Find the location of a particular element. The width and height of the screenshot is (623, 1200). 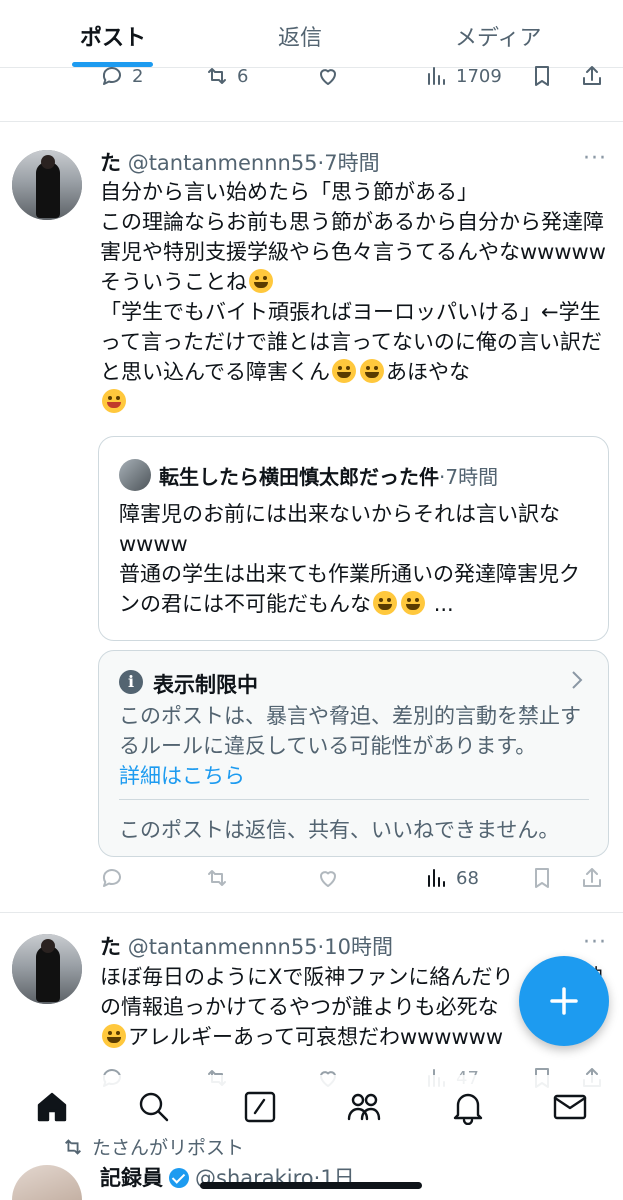

timestamp: ·7時間 is located at coordinates (349, 163).